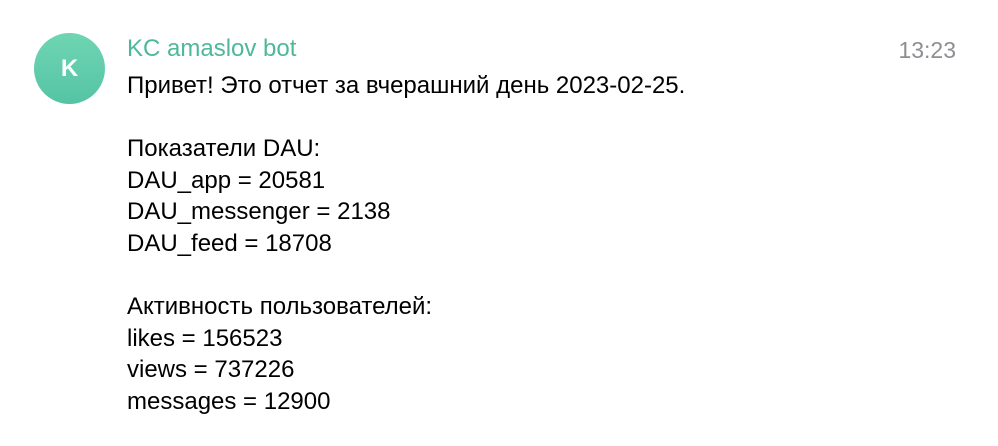  Describe the element at coordinates (259, 212) in the screenshot. I see `message-line: DAU_messenger = 2138` at that location.